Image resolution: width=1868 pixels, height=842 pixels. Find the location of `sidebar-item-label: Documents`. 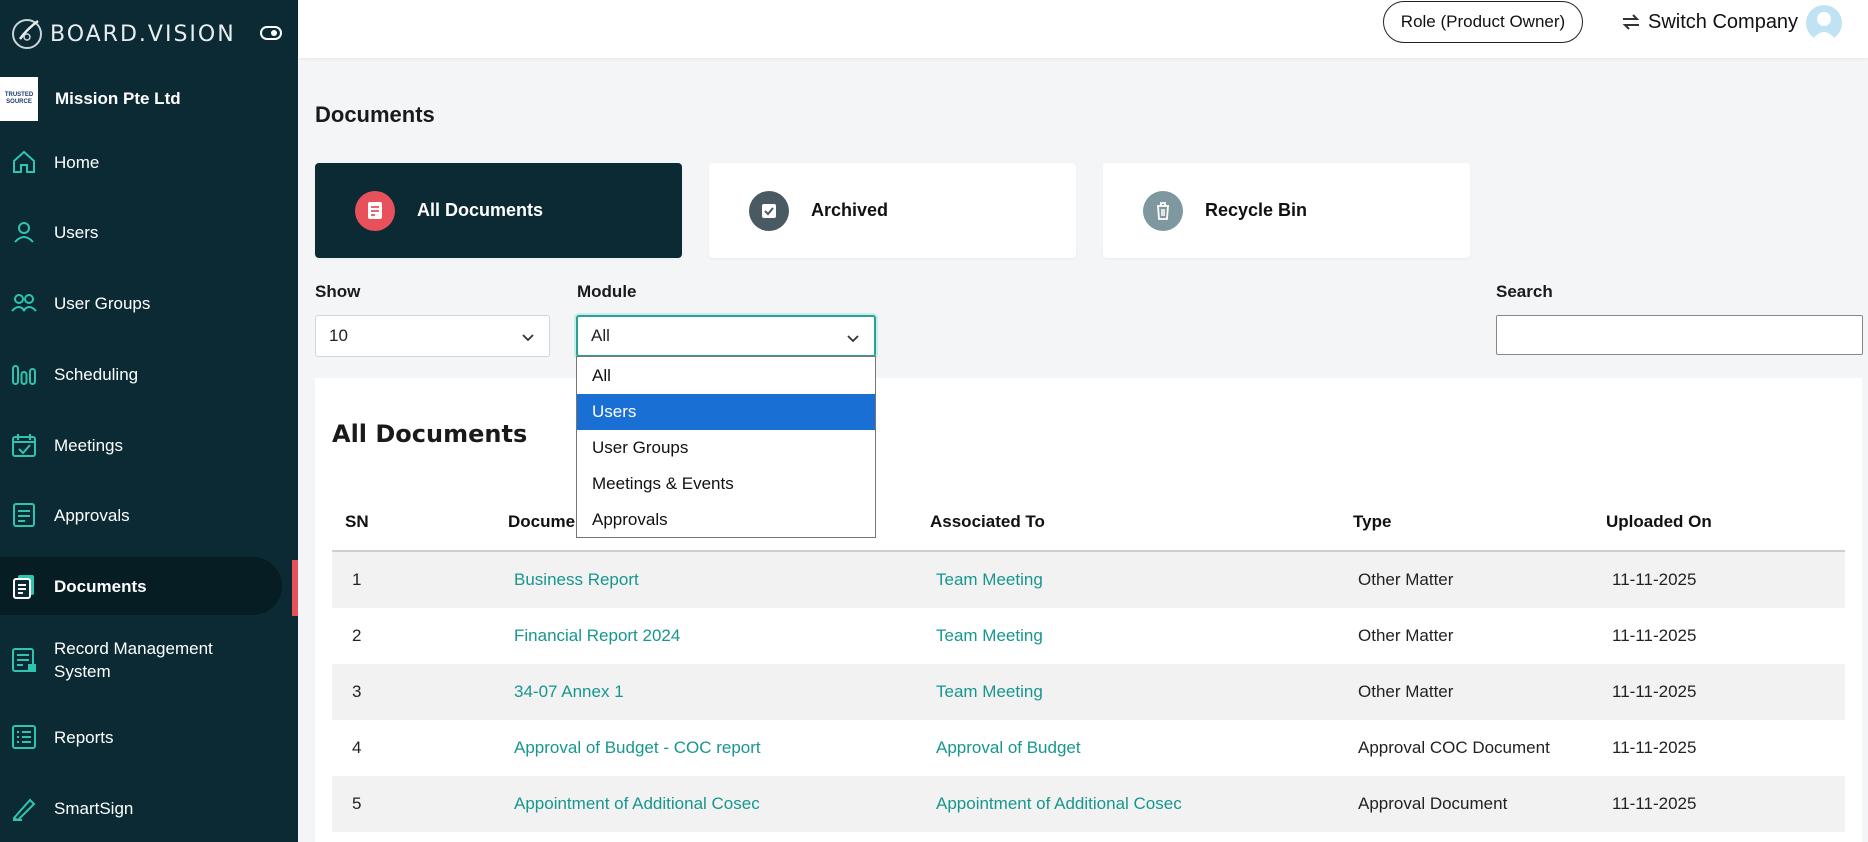

sidebar-item-label: Documents is located at coordinates (100, 586).